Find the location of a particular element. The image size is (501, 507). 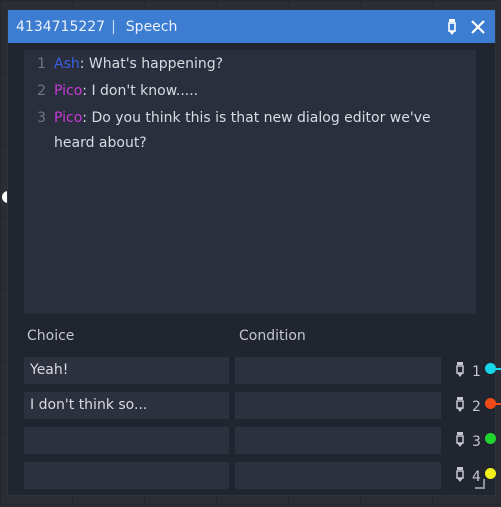

line-number: 2 is located at coordinates (41, 91).